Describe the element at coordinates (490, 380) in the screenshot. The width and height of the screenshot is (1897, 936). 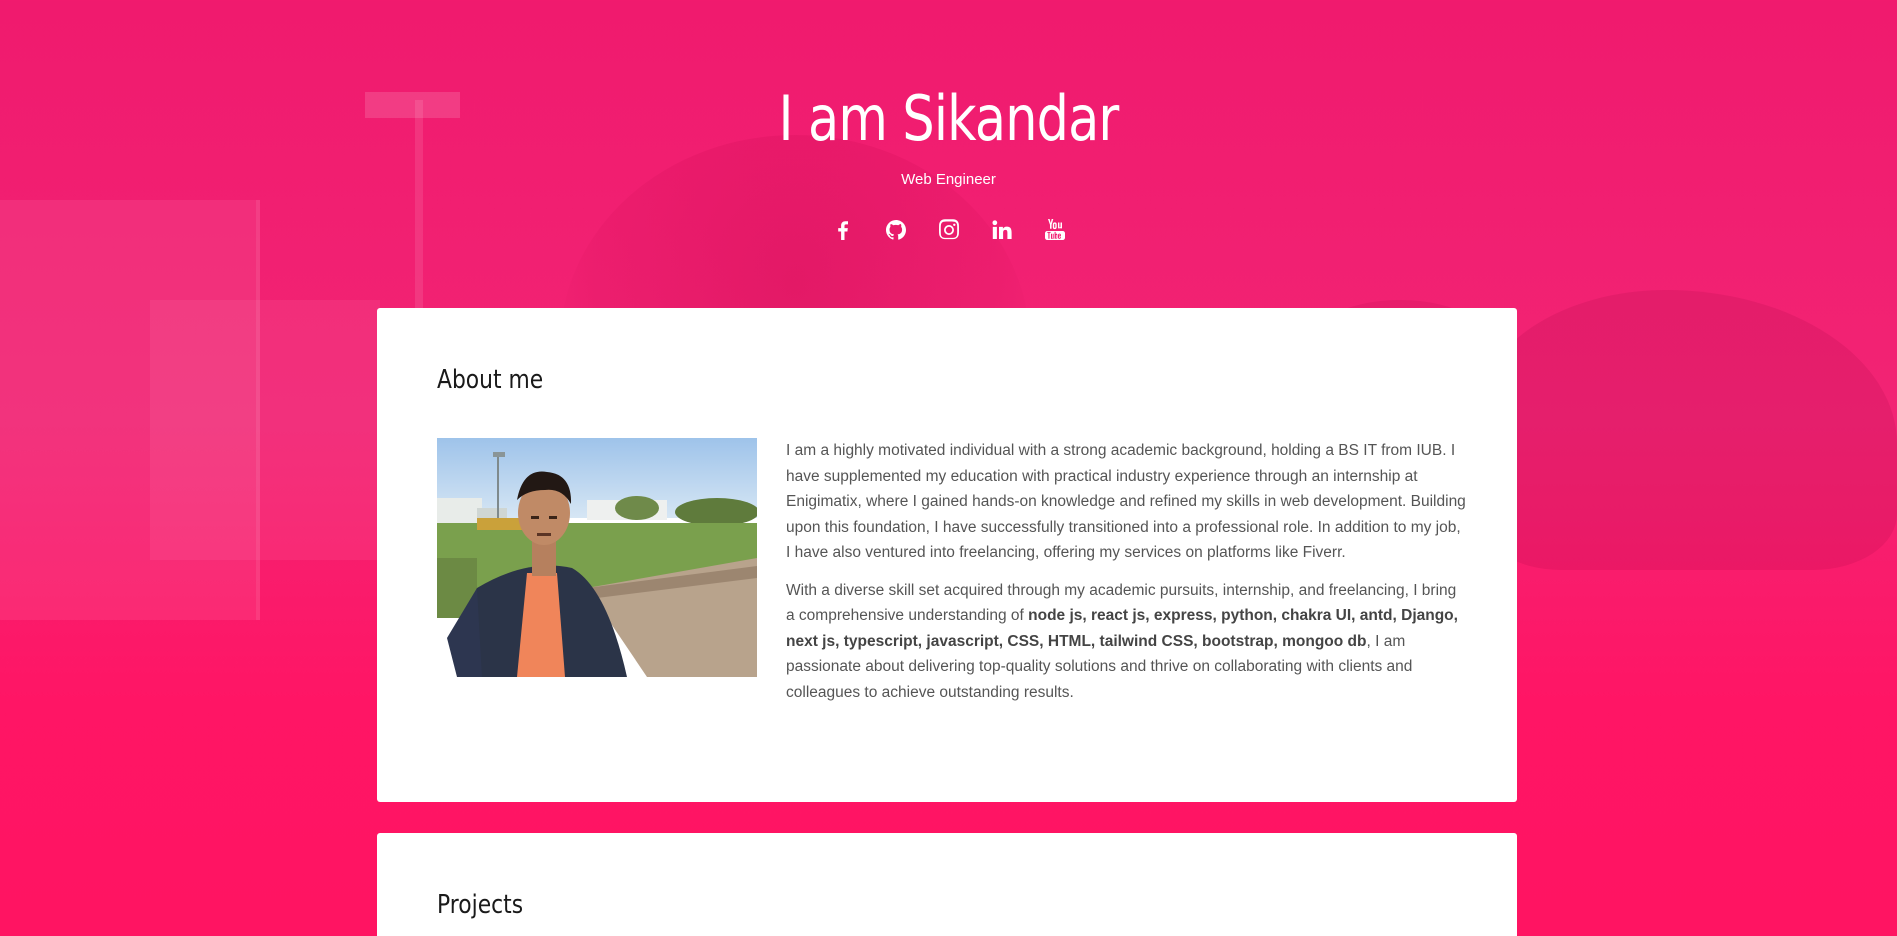
I see `about-heading: About me` at that location.